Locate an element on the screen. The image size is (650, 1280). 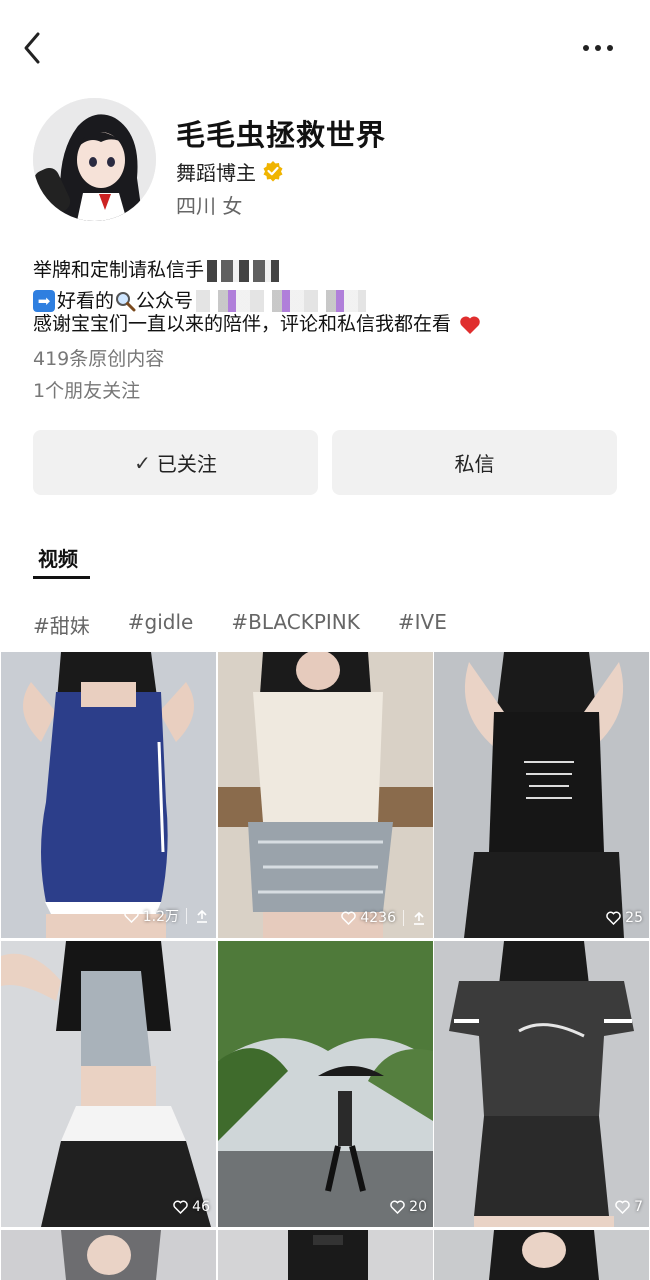
message-button-label: 私信 is located at coordinates (474, 464).